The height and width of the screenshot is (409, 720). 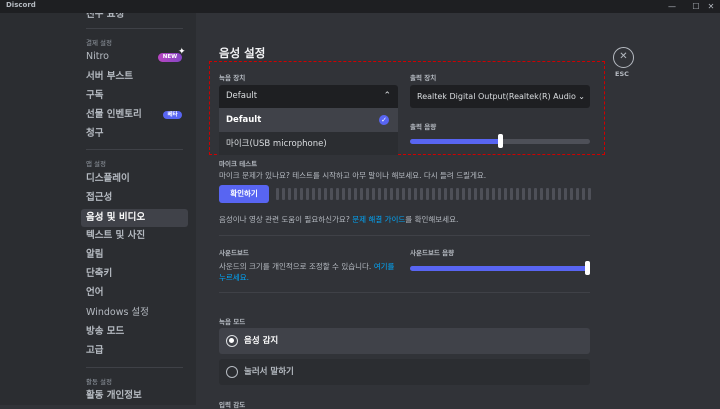 I want to click on sidebar-item-accessibility: 접근성, so click(x=134, y=198).